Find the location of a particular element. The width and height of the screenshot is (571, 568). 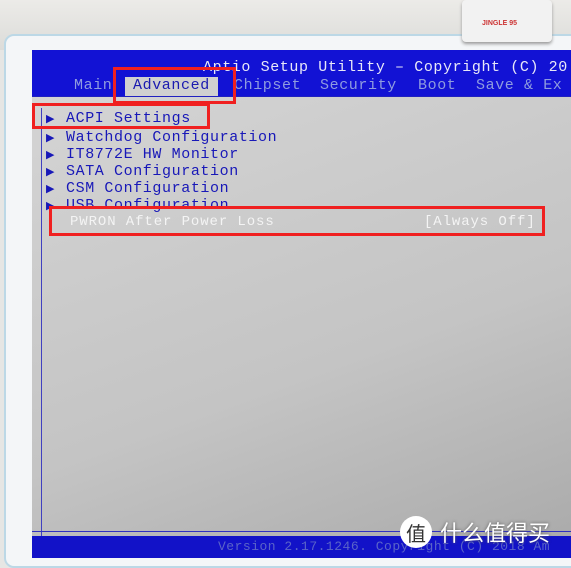

watermark-text: 什么值得买 is located at coordinates (495, 534).